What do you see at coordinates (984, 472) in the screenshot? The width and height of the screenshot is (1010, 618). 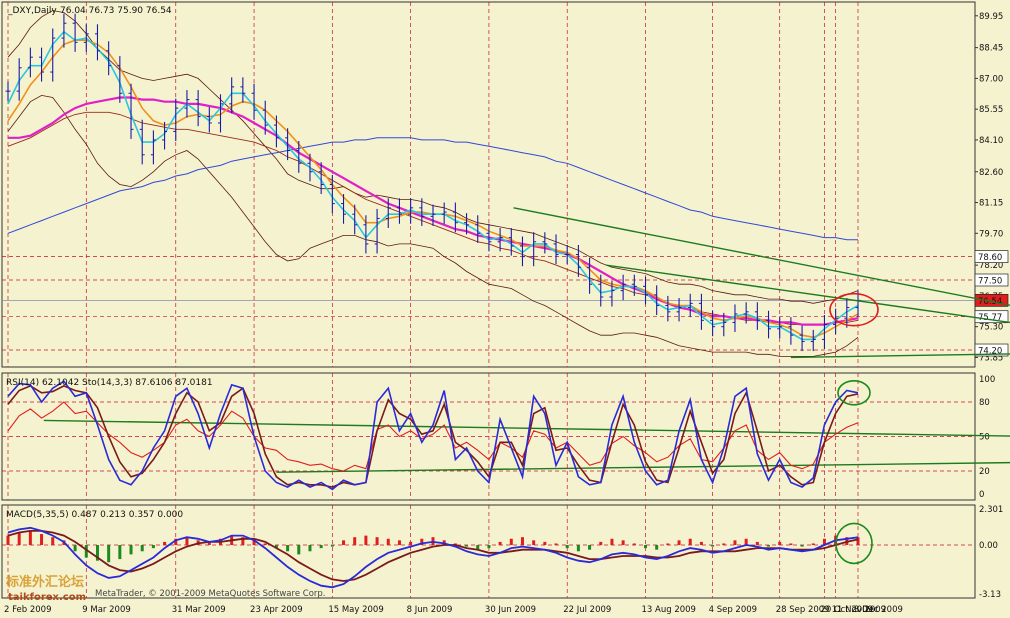 I see `osc-y-tick-label: 20` at bounding box center [984, 472].